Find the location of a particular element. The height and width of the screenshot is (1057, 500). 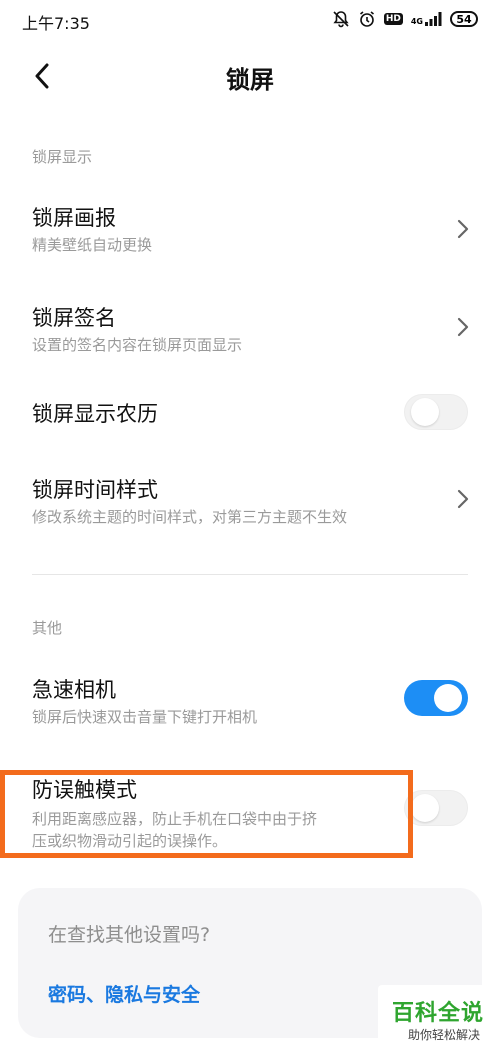

setting-row-lock-signature: 锁屏签名 设置的签名内容在锁屏页面显示 is located at coordinates (250, 328).